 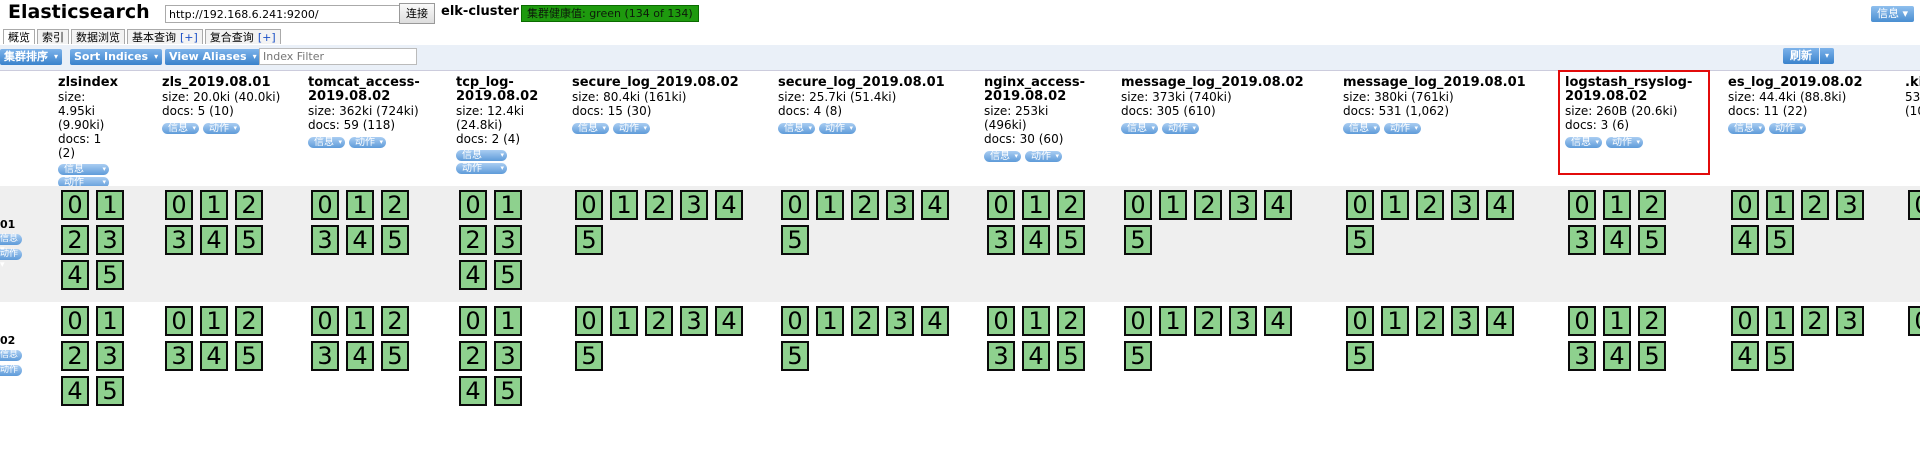 I want to click on node-action-button: 动作 ▾, so click(x=11, y=375).